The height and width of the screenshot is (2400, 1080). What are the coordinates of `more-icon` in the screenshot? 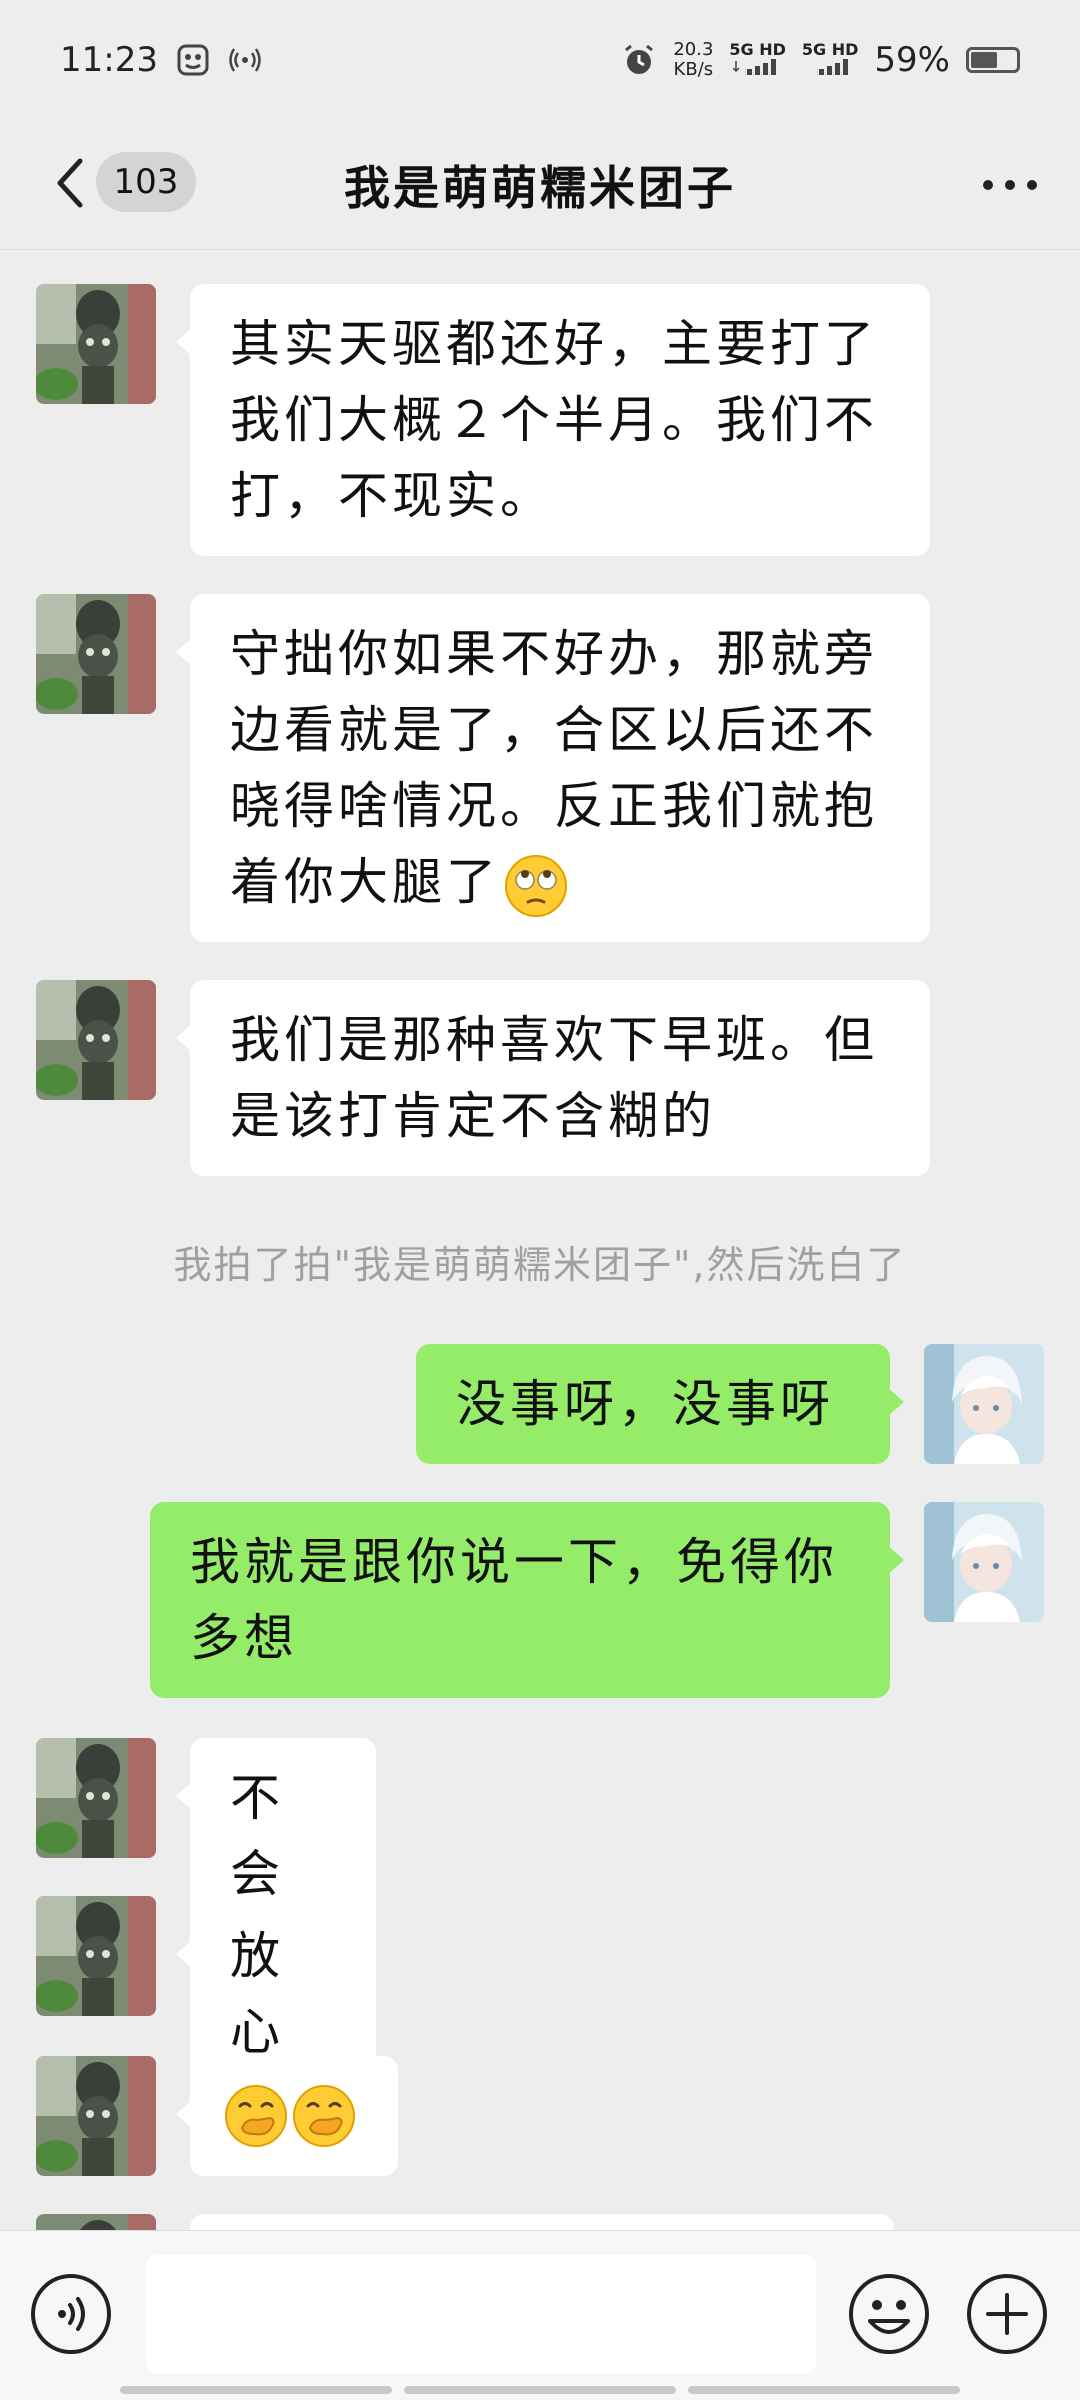 It's located at (1010, 185).